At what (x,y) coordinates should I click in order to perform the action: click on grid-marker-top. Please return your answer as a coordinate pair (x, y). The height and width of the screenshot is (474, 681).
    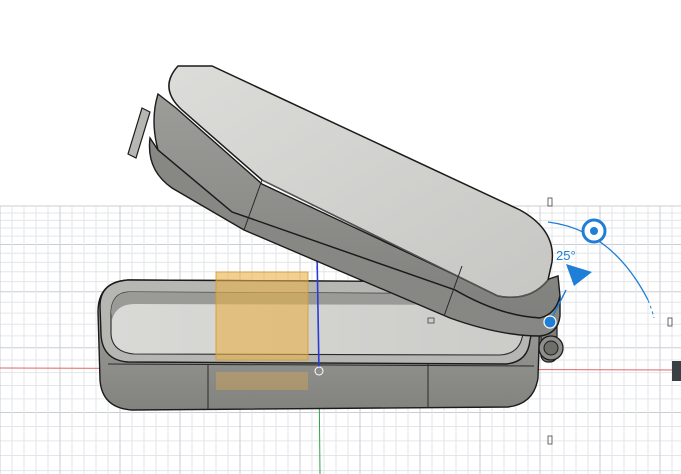
    Looking at the image, I should click on (550, 202).